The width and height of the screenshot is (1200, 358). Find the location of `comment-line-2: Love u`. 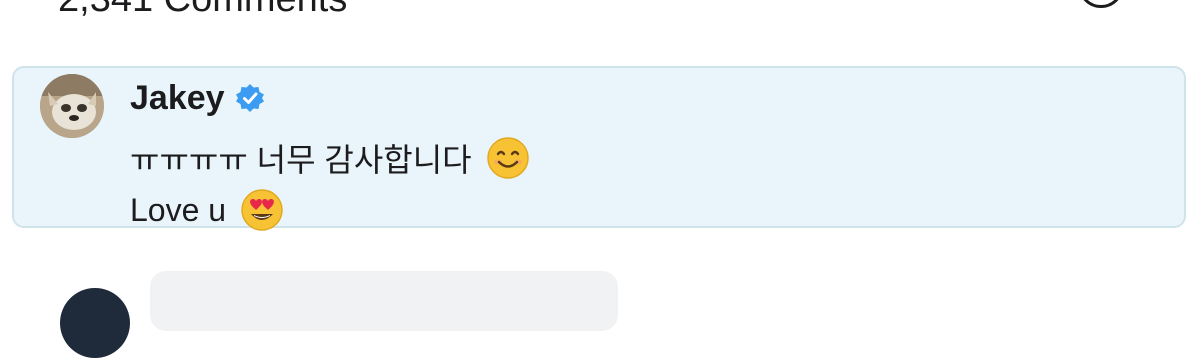

comment-line-2: Love u is located at coordinates (207, 210).